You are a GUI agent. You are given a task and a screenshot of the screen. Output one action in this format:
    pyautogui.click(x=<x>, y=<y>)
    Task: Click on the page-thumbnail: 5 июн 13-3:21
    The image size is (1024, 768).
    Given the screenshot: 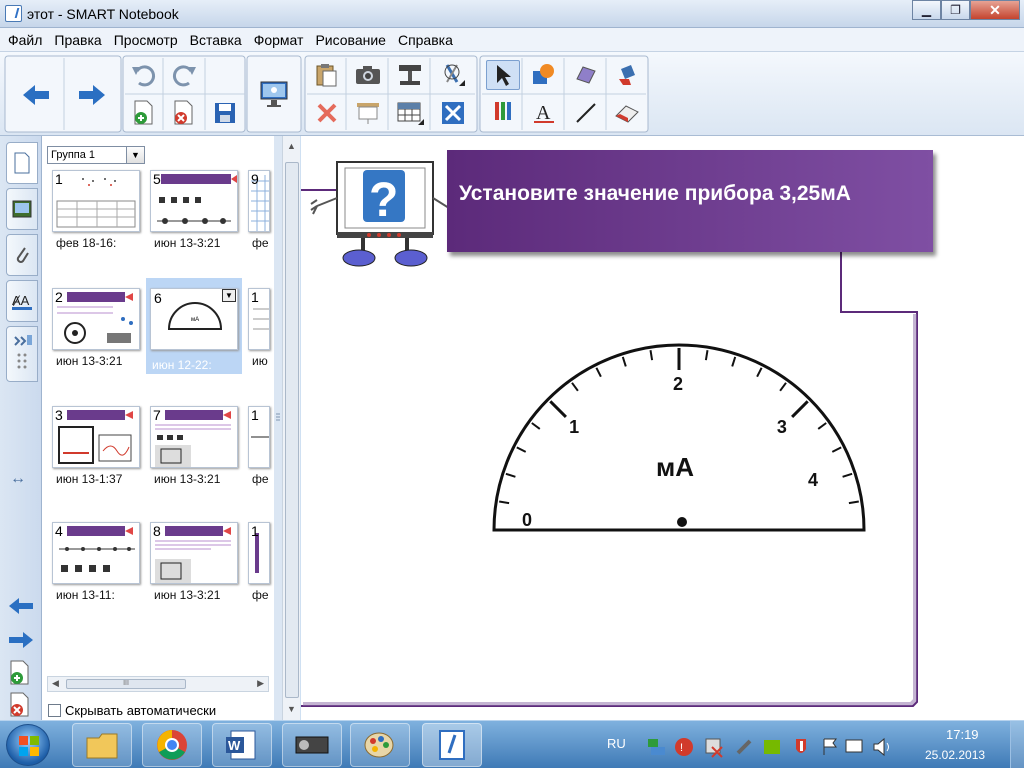 What is the action you would take?
    pyautogui.click(x=194, y=210)
    